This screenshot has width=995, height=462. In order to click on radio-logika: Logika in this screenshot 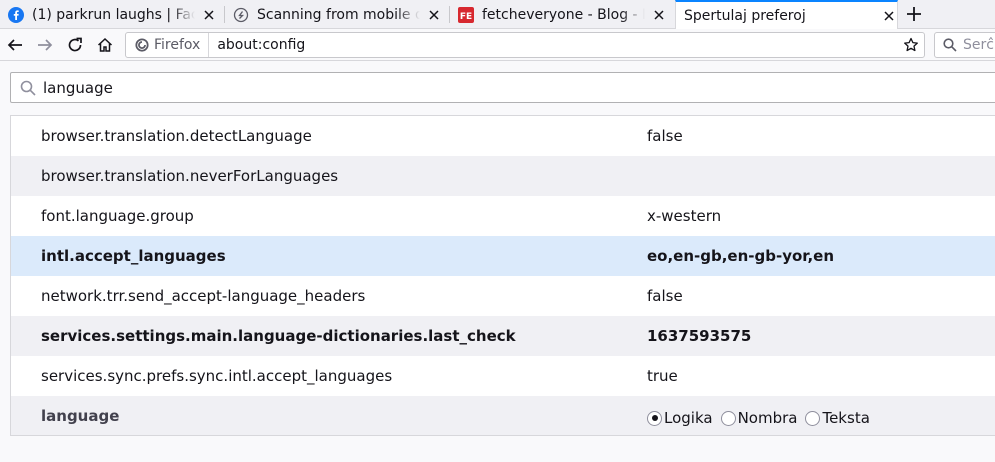, I will do `click(680, 418)`.